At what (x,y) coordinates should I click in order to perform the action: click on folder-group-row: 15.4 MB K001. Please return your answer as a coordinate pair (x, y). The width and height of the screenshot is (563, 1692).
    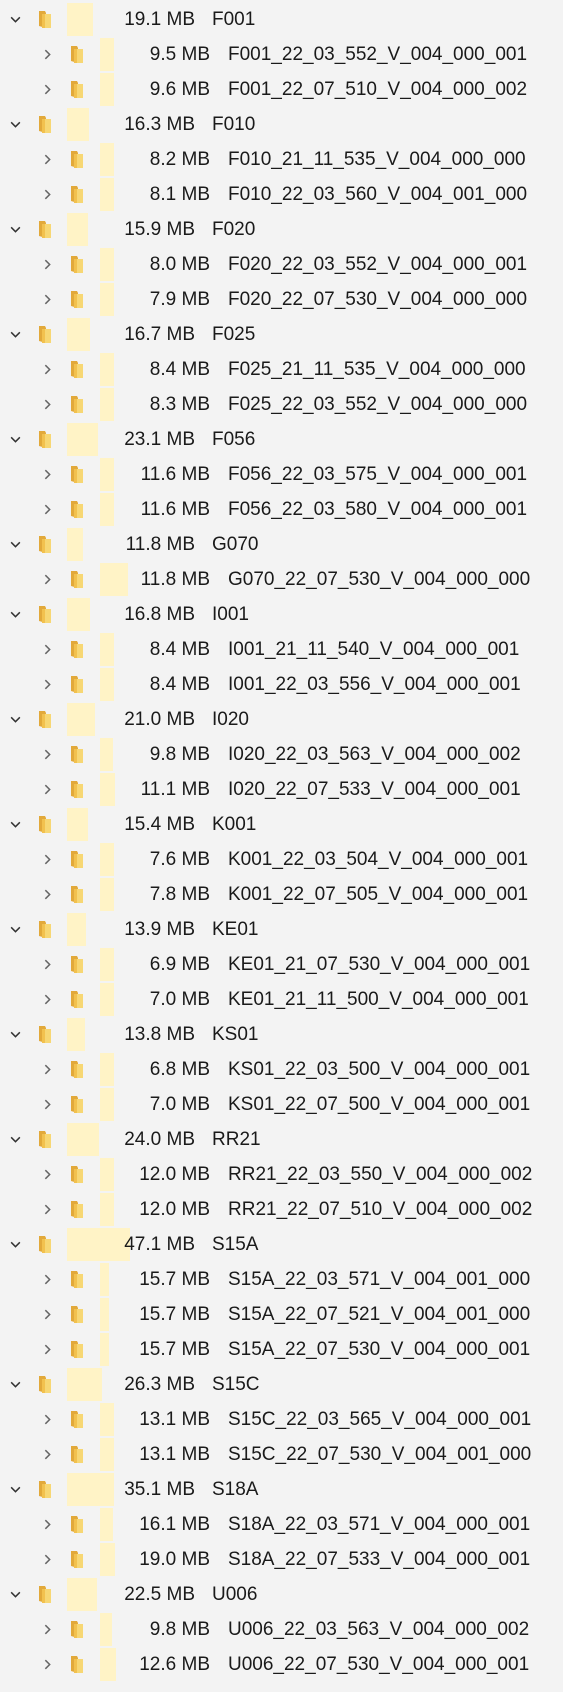
    Looking at the image, I should click on (281, 824).